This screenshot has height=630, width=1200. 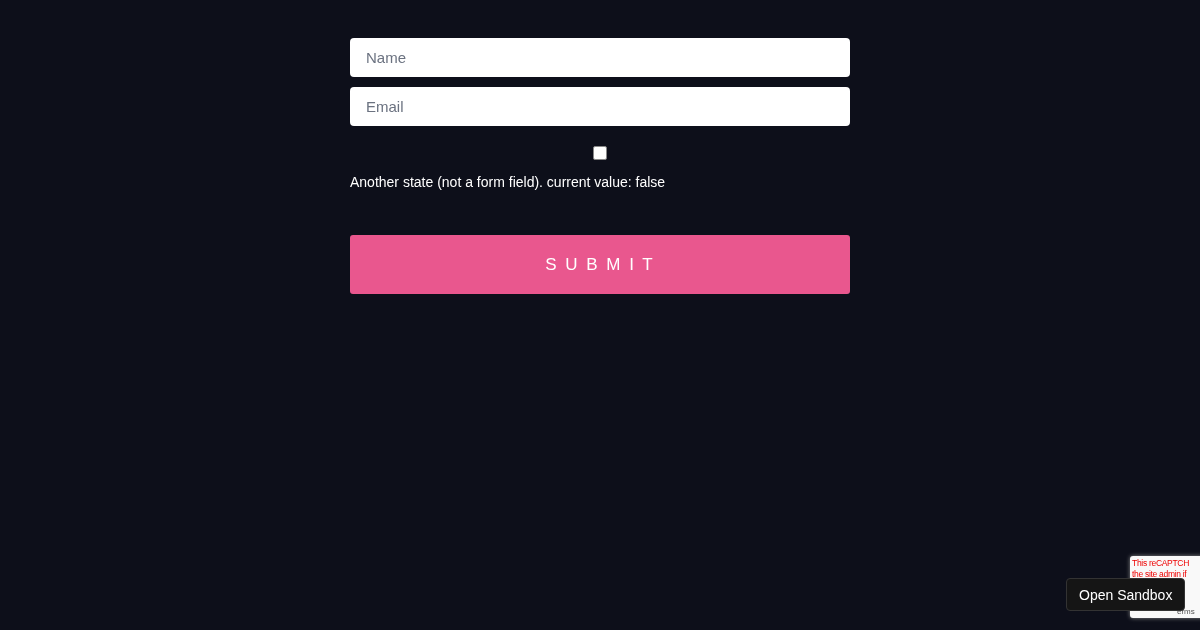 What do you see at coordinates (1161, 563) in the screenshot?
I see `error-text: This reCAPTCH` at bounding box center [1161, 563].